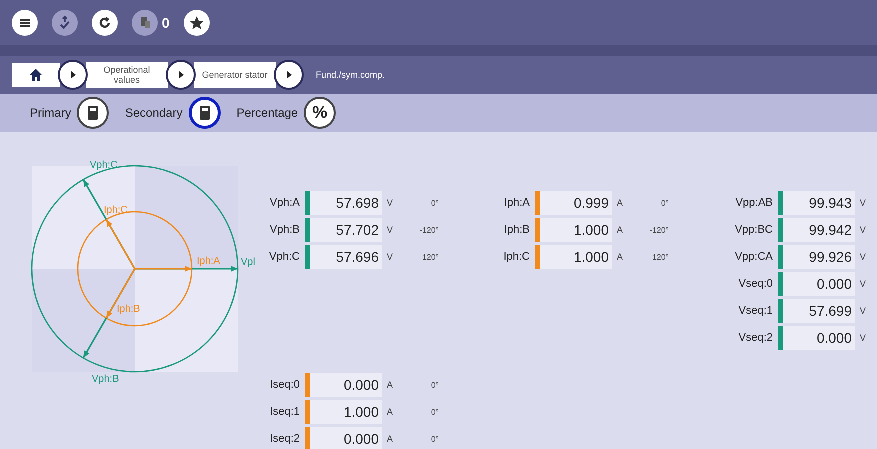 This screenshot has height=449, width=877. What do you see at coordinates (351, 75) in the screenshot?
I see `breadcrumb-current: Fund./sym.comp.` at bounding box center [351, 75].